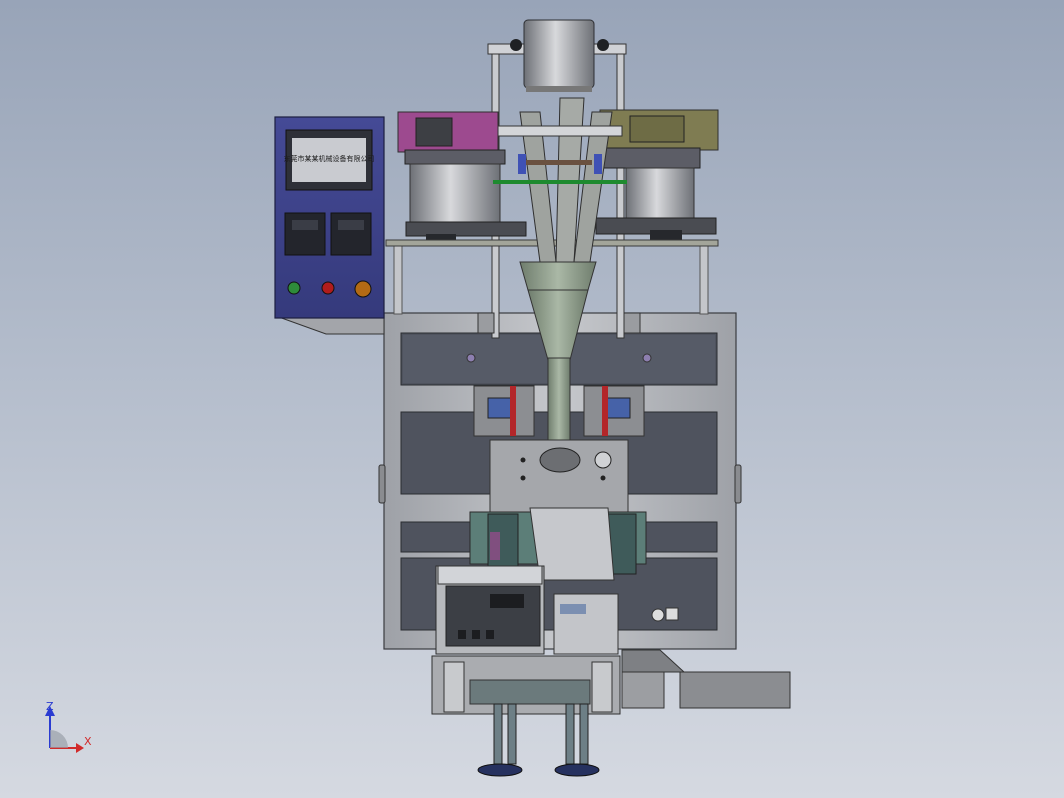  Describe the element at coordinates (294, 288) in the screenshot. I see `start-button` at that location.